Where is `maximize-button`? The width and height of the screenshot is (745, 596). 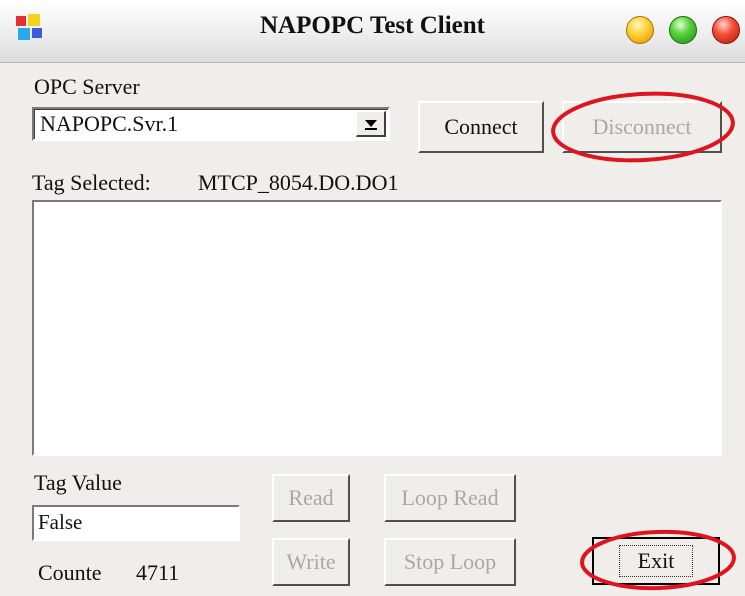 maximize-button is located at coordinates (683, 30).